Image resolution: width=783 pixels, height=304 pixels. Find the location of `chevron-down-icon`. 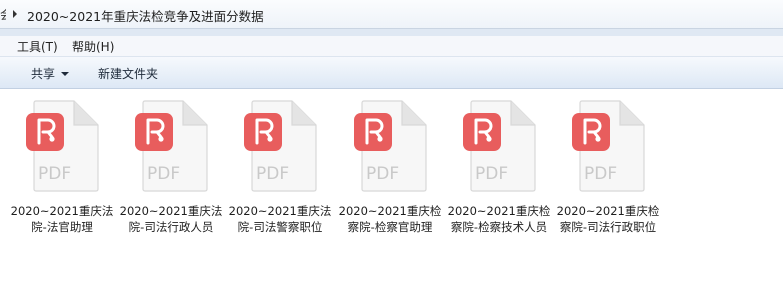

chevron-down-icon is located at coordinates (65, 74).